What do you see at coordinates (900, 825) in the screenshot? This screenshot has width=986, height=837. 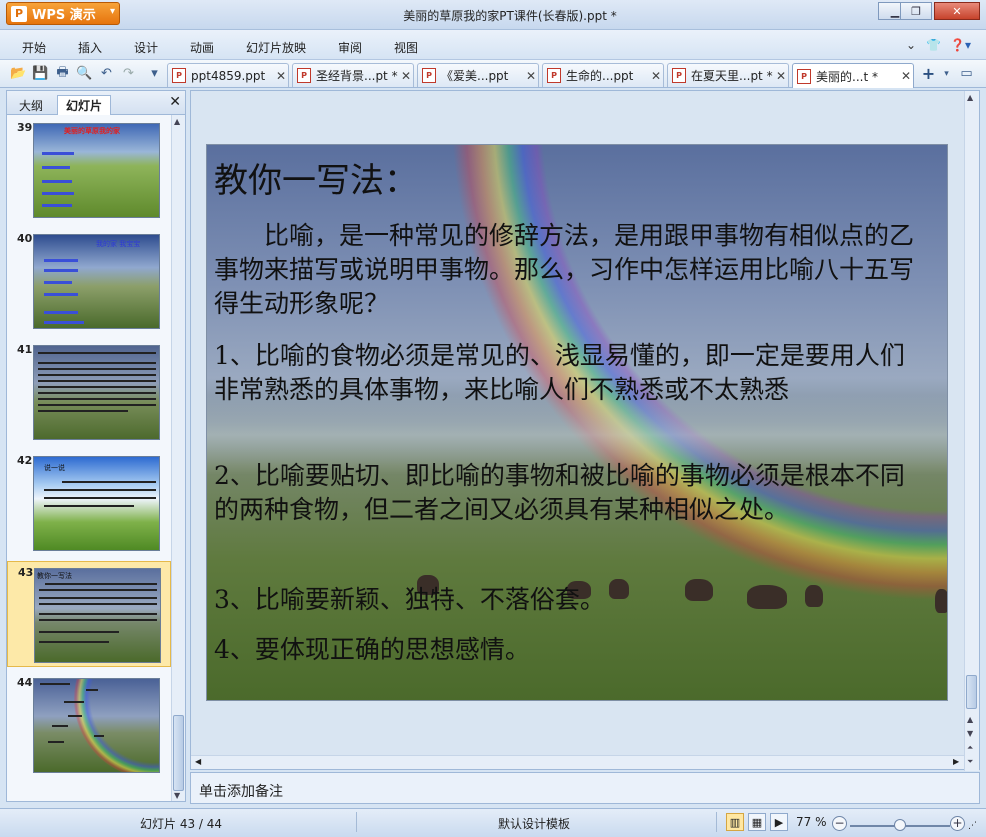 I see `zoom-slider-handle` at bounding box center [900, 825].